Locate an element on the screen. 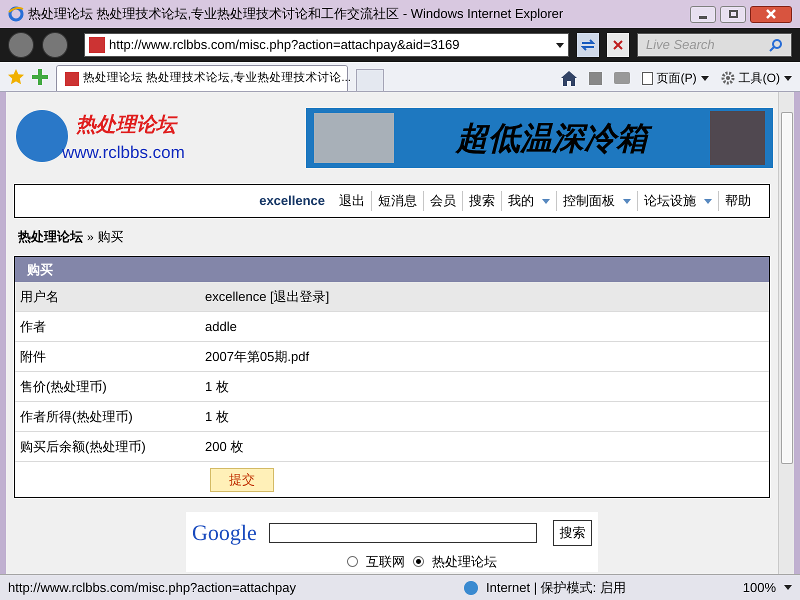  search-placeholder: Live Search is located at coordinates (681, 45).